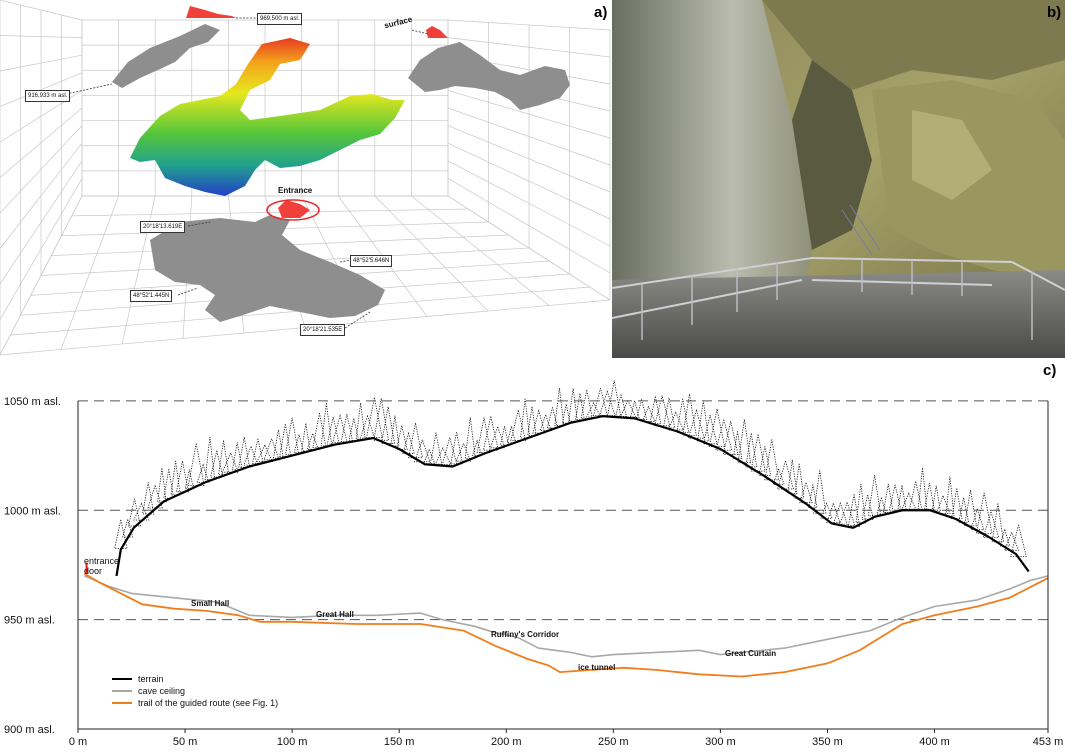  I want to click on y-tick-label: 1050 m asl., so click(32, 402).